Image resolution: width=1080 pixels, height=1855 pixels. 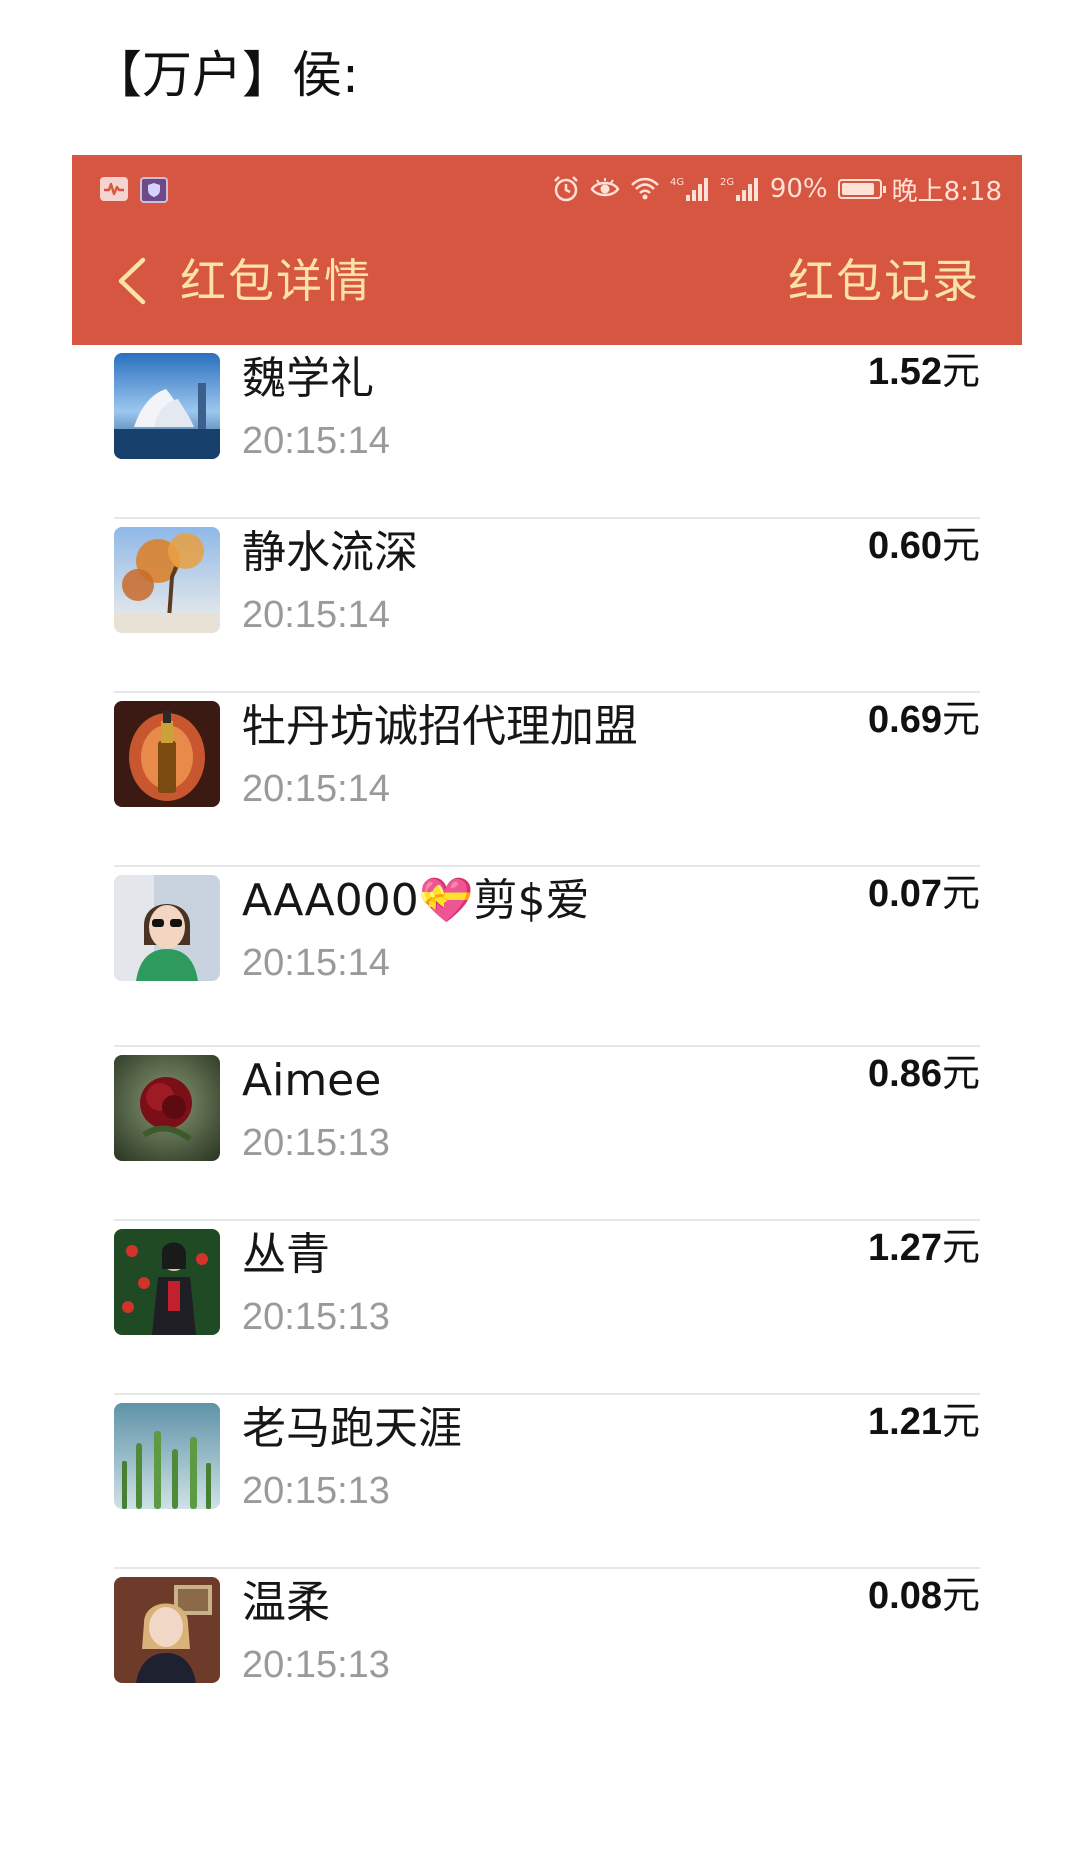 What do you see at coordinates (547, 432) in the screenshot?
I see `record-row: 魏学礼 20:15:14 1.52元` at bounding box center [547, 432].